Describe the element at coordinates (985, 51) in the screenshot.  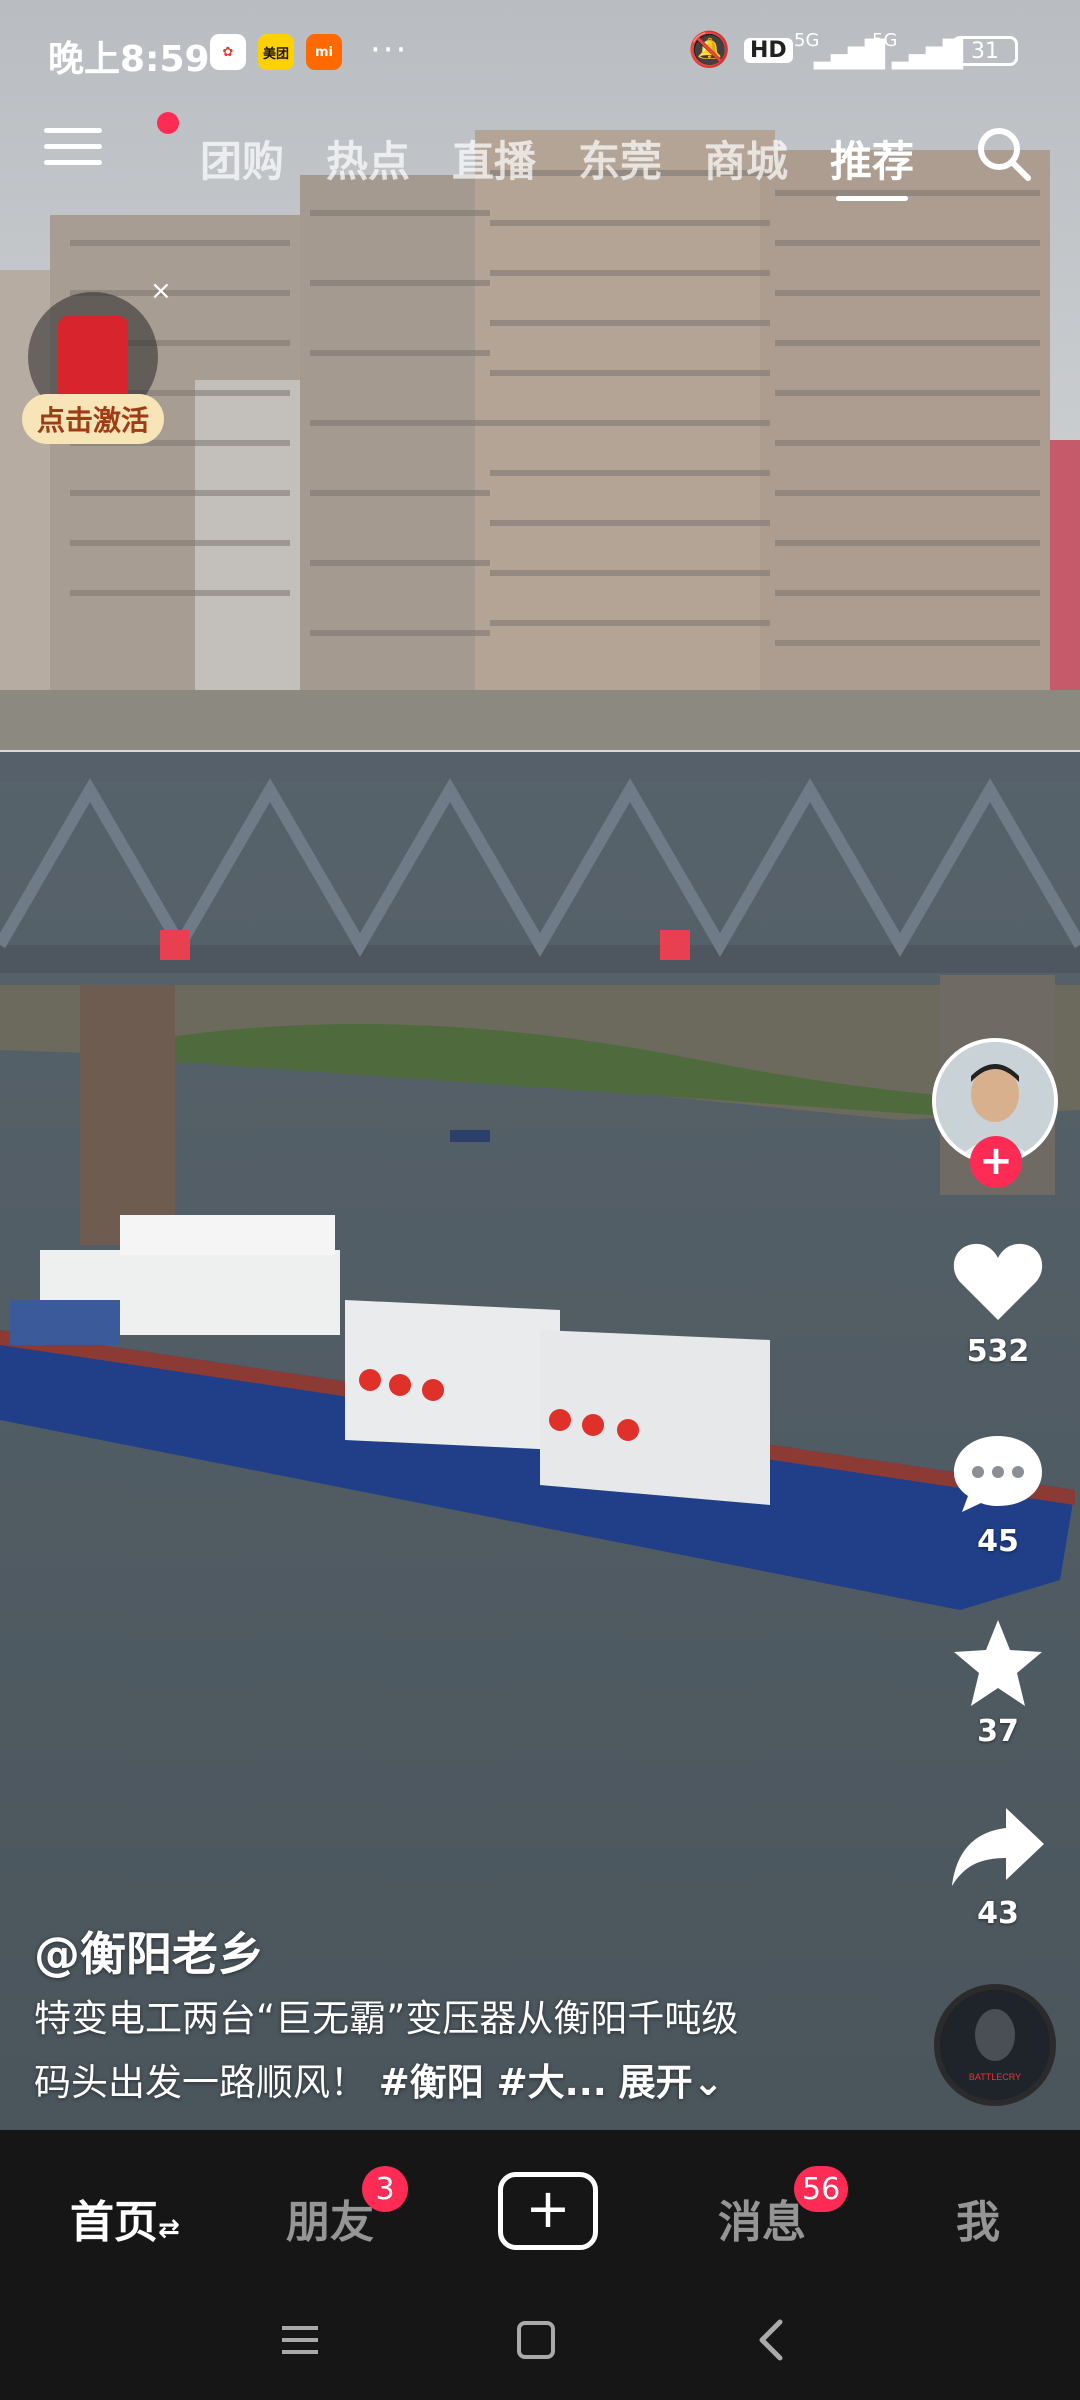
I see `battery-icon: 31` at that location.